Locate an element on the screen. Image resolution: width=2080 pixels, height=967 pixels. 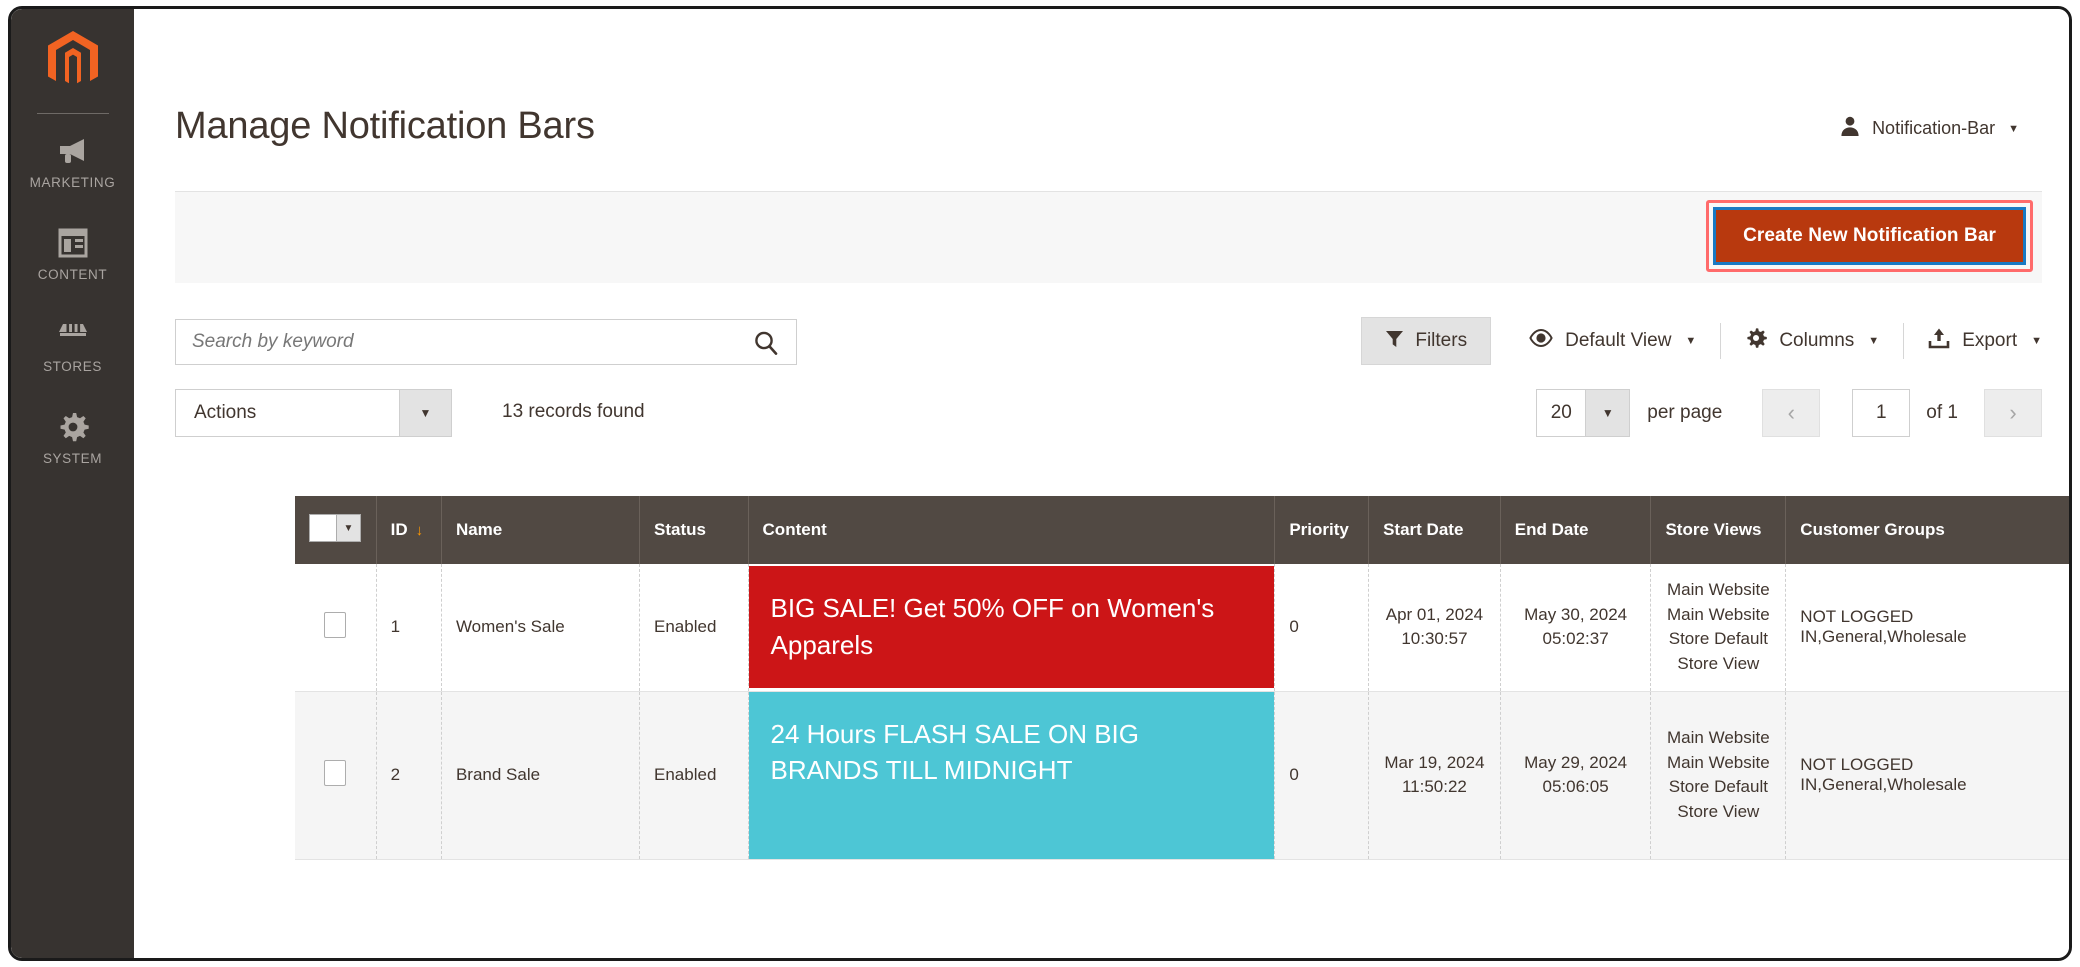
pagination: 20 ▼ per page ‹ of 1 › is located at coordinates (1789, 413).